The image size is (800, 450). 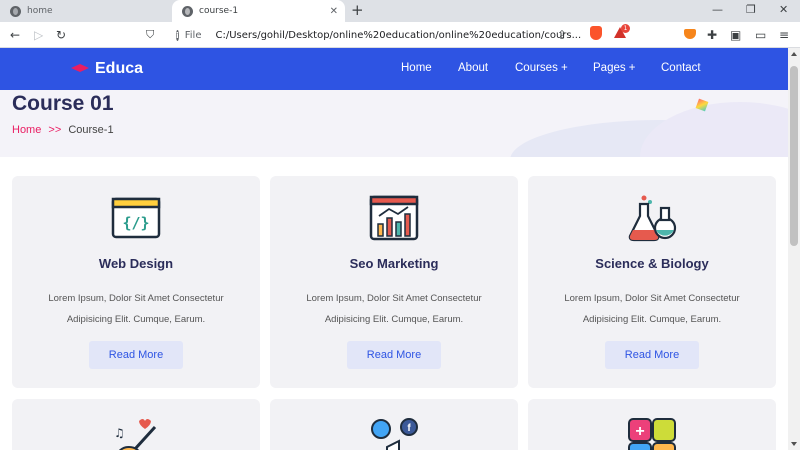 I want to click on course-card: f, so click(x=394, y=424).